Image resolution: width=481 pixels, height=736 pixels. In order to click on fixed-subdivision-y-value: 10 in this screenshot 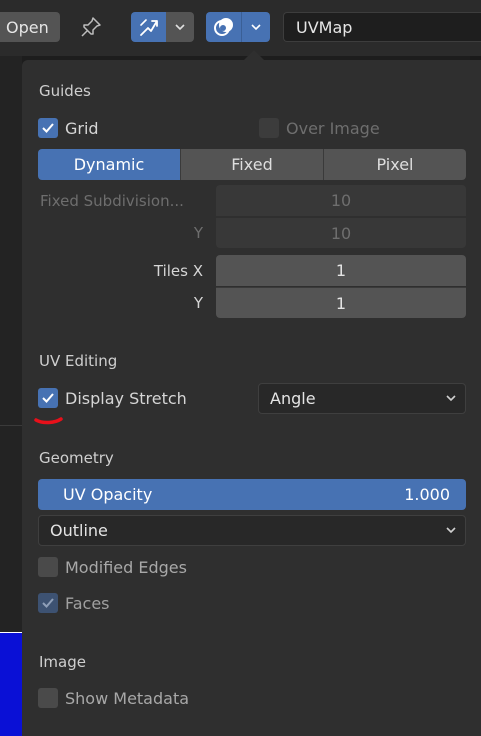, I will do `click(341, 233)`.